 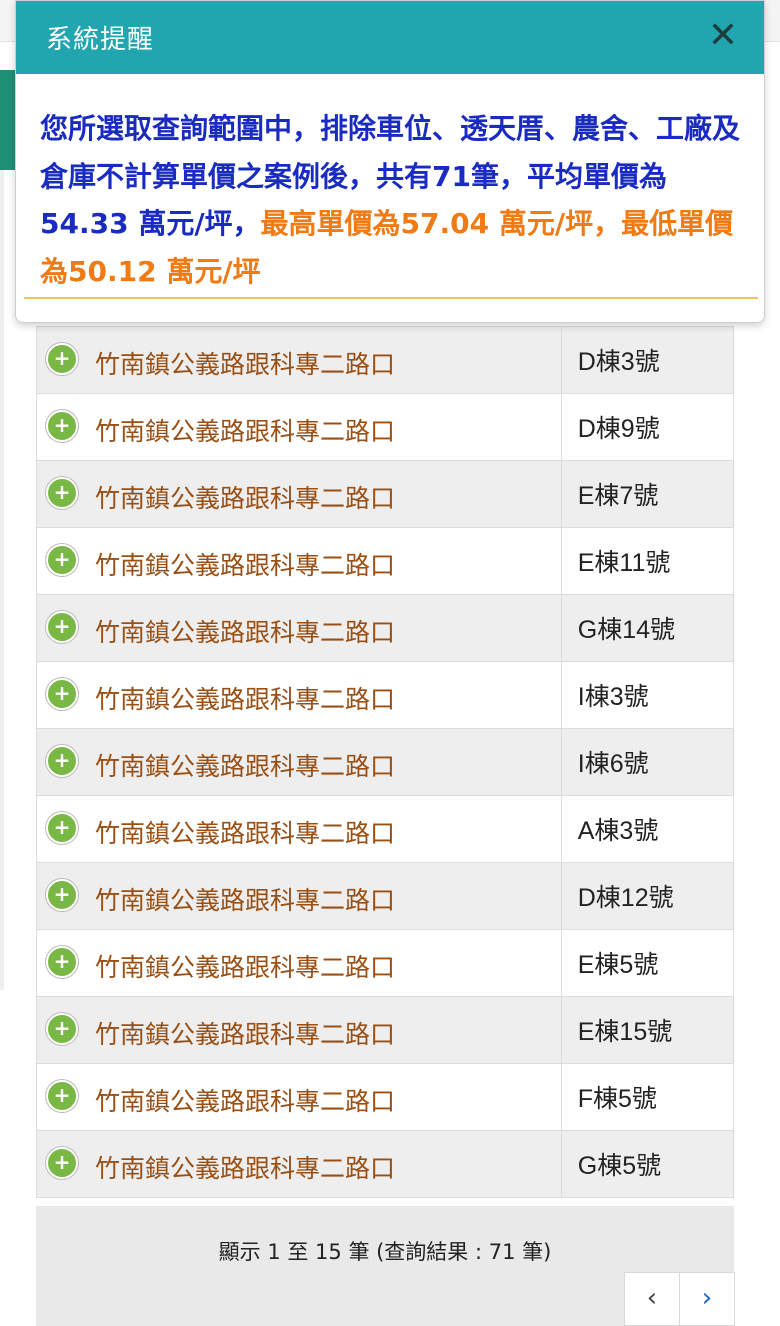 I want to click on table-row: + 竹南鎮公義路跟科專二路口 G棟14號, so click(x=385, y=628).